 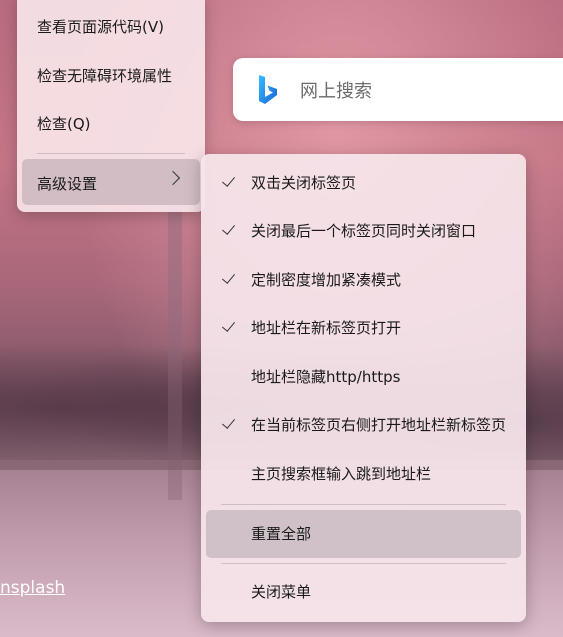 I want to click on photo-credit-link: nsplash, so click(x=32, y=588).